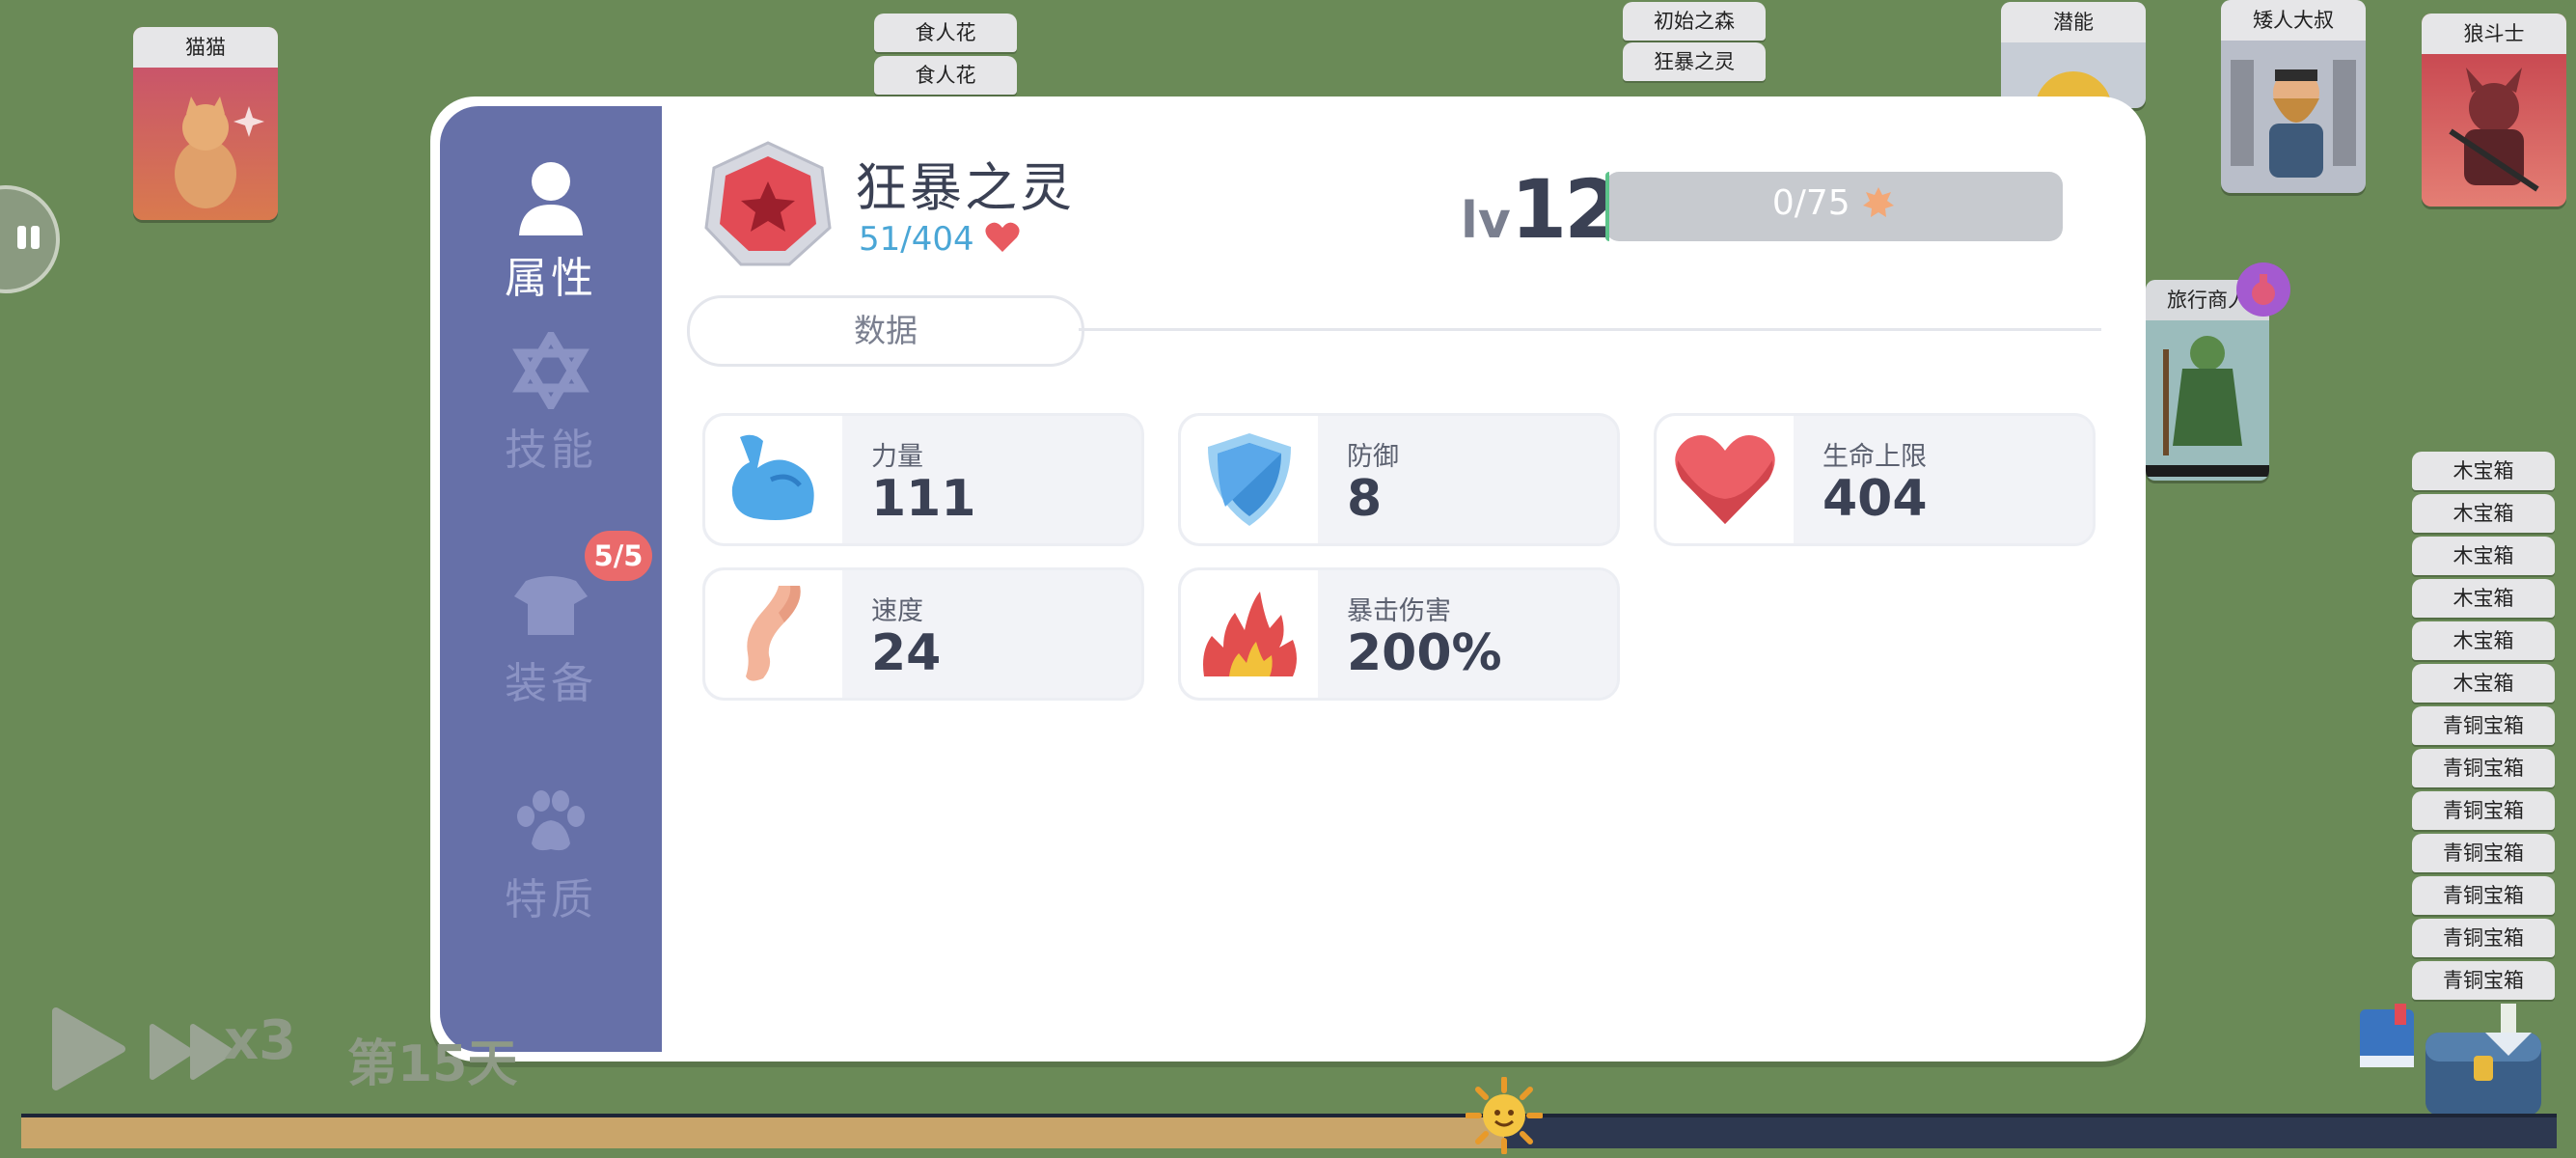 The height and width of the screenshot is (1158, 2576). Describe the element at coordinates (551, 899) in the screenshot. I see `sidebar-item-label: 特质` at that location.